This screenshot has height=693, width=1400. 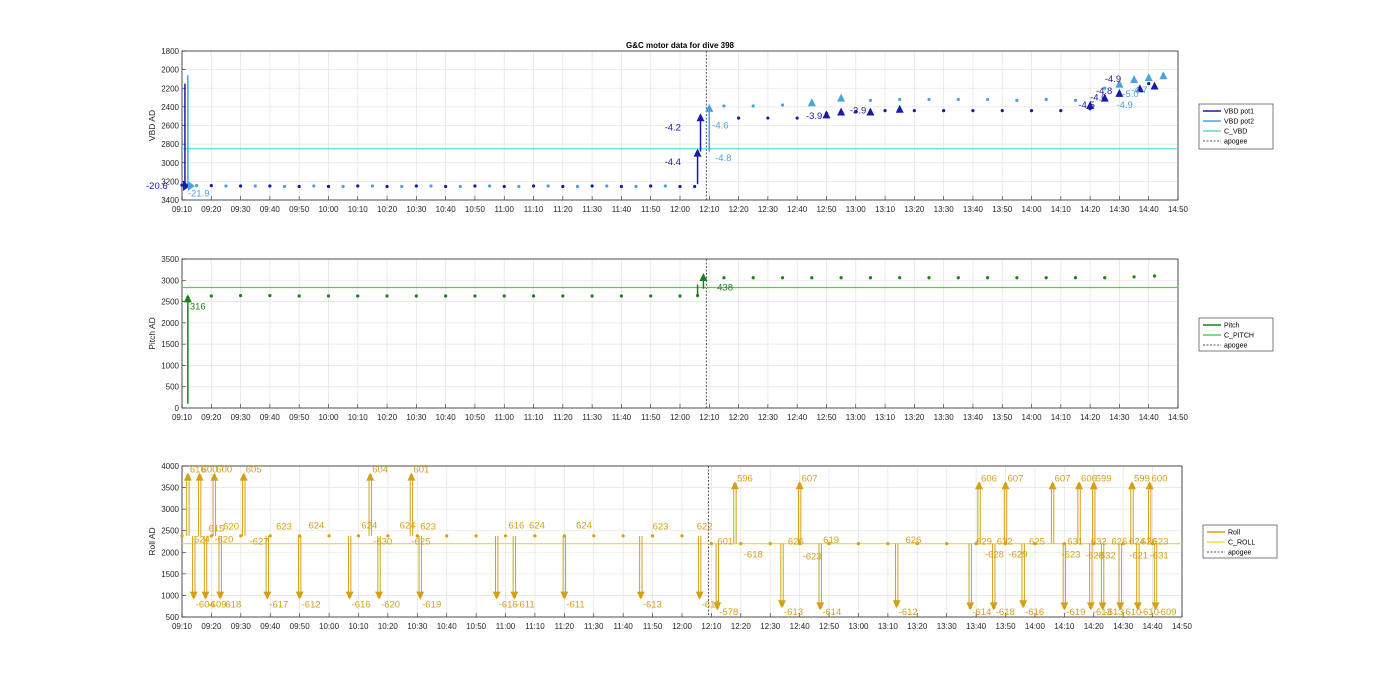 What do you see at coordinates (1232, 326) in the screenshot?
I see `legend-entry: Pitch` at bounding box center [1232, 326].